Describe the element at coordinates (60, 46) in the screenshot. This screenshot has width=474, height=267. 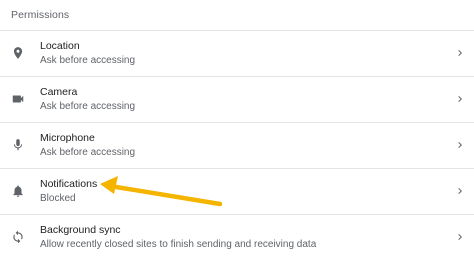
I see `permission-label: Location` at that location.